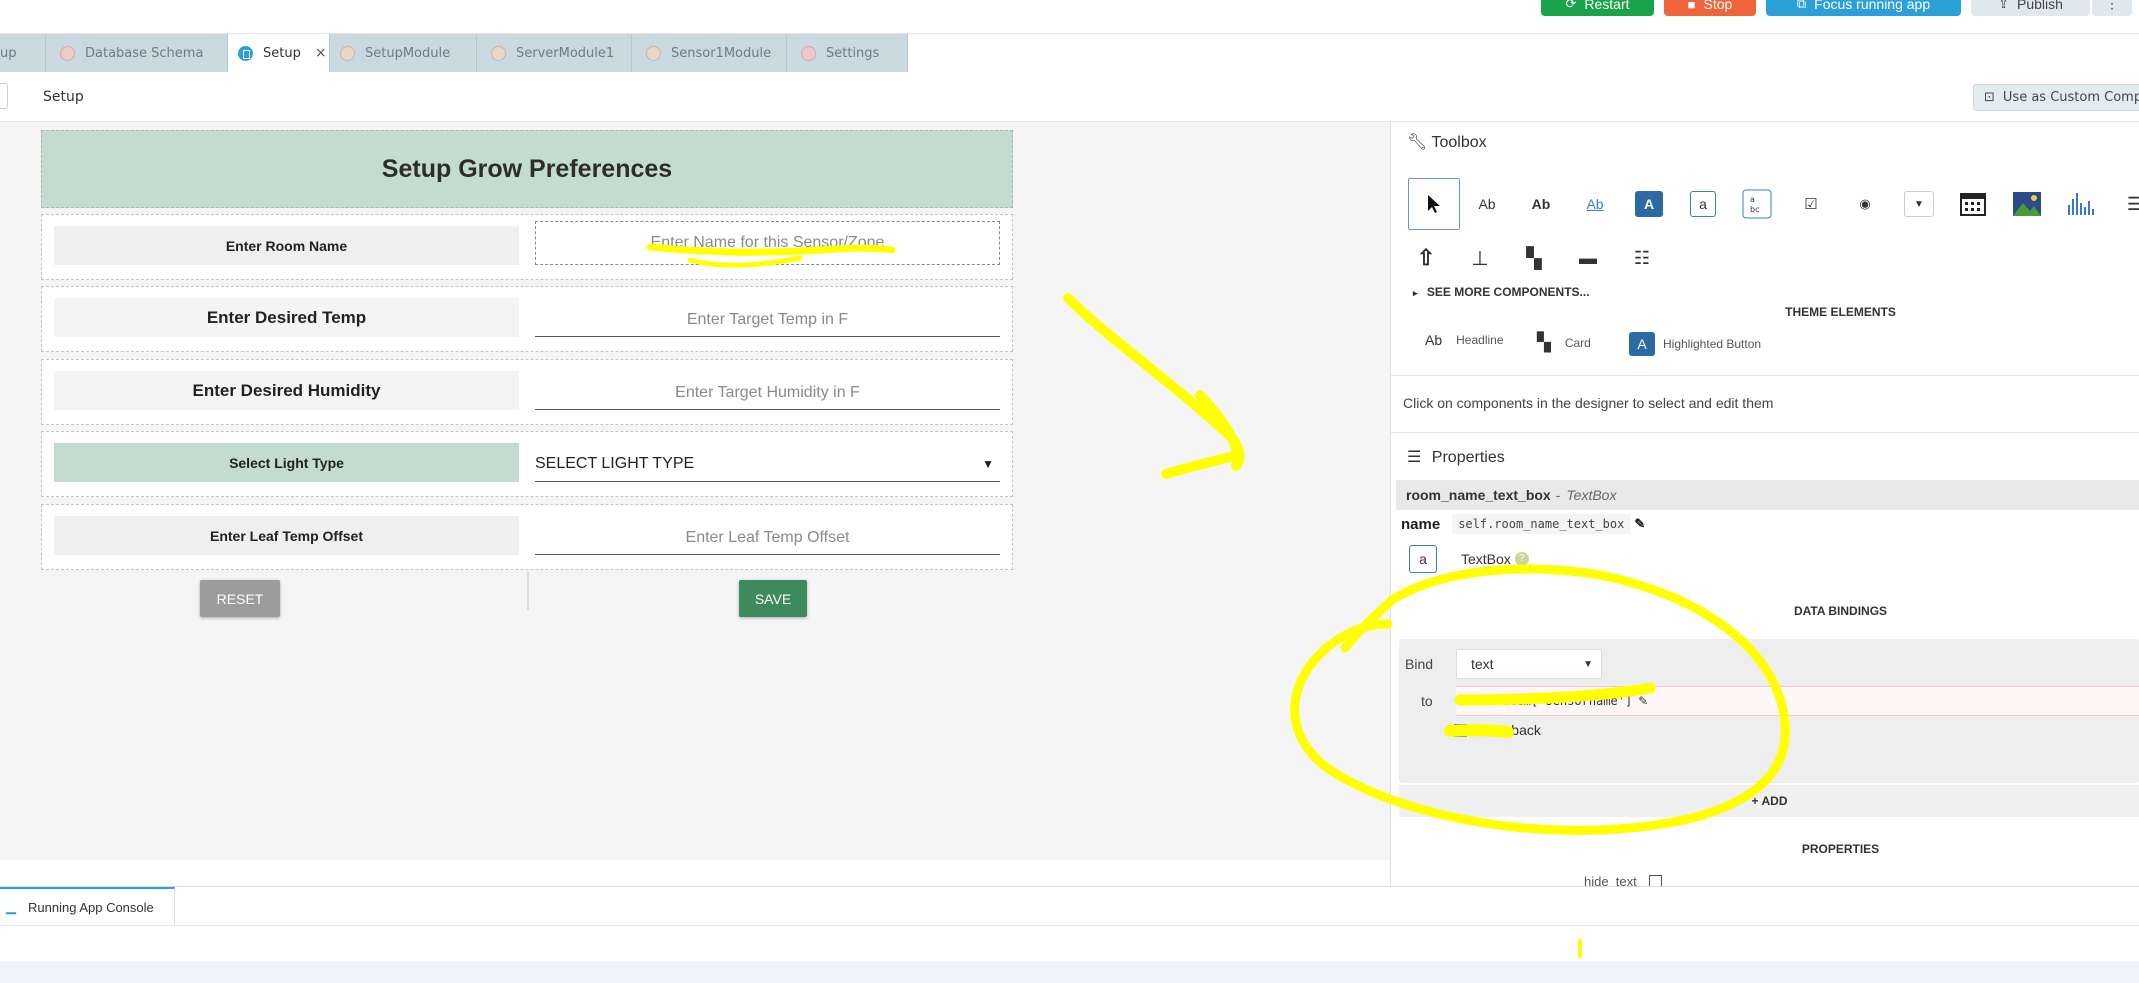 The width and height of the screenshot is (2139, 983). I want to click on publish-button: ⇪ Publish, so click(2030, 8).